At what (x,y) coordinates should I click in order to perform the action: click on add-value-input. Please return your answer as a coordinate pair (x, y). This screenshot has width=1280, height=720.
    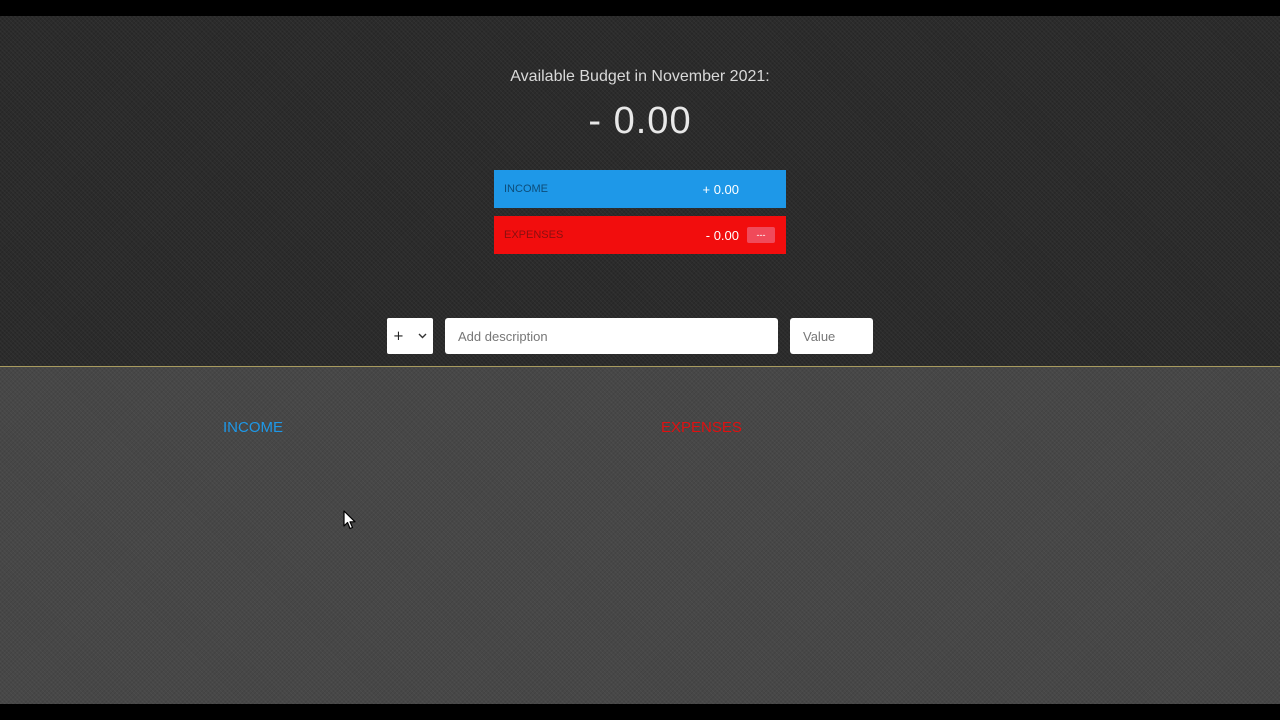
    Looking at the image, I should click on (831, 336).